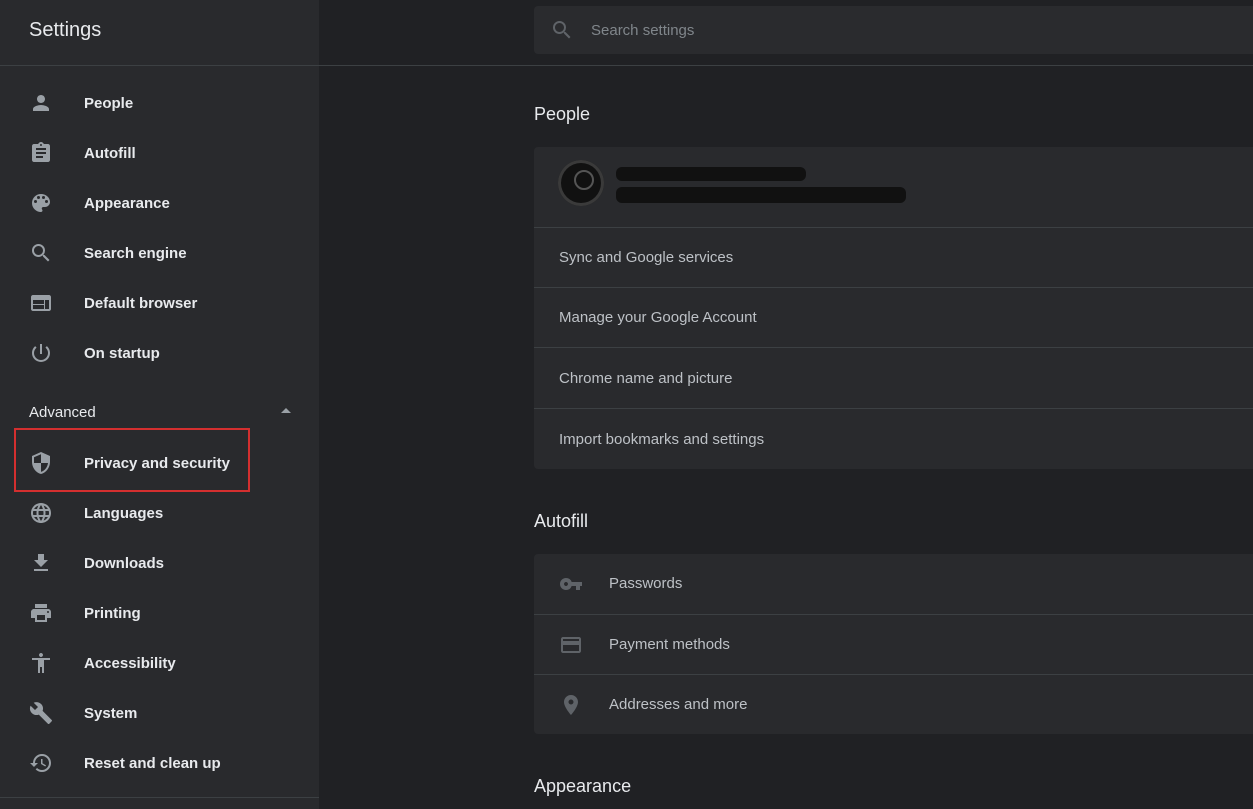 This screenshot has width=1253, height=809. I want to click on location-pin-icon, so click(571, 705).